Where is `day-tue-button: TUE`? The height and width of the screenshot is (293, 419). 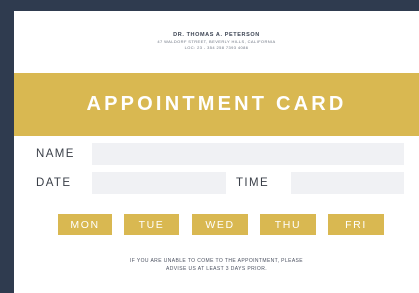 day-tue-button: TUE is located at coordinates (151, 224).